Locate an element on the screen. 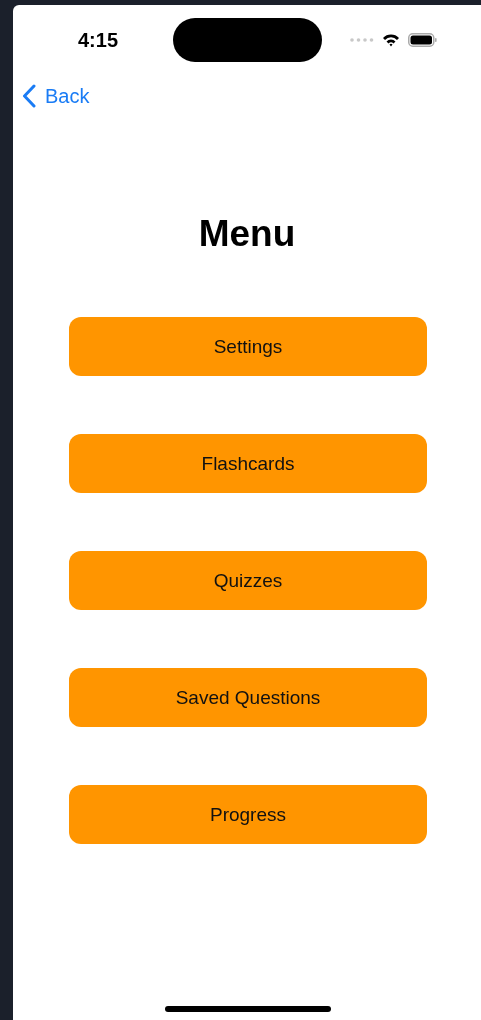  chevron-left-icon is located at coordinates (29, 96).